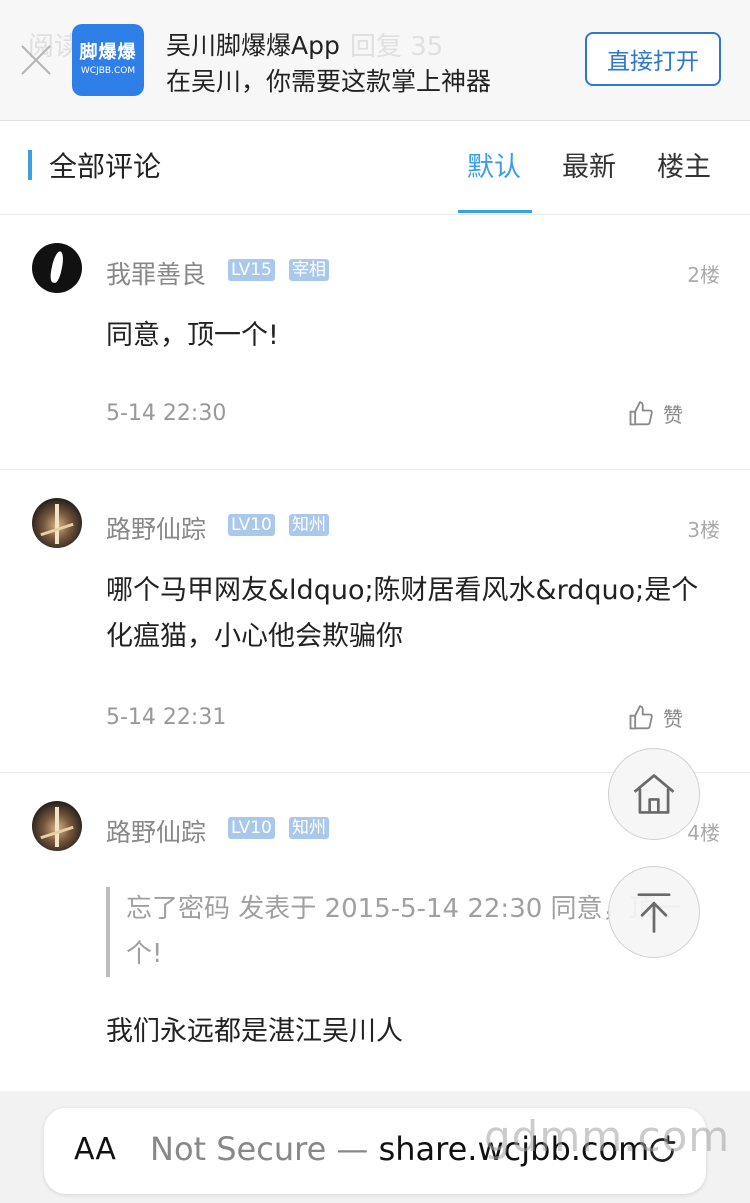 The image size is (750, 1203). I want to click on logo-text: 脚爆爆, so click(108, 52).